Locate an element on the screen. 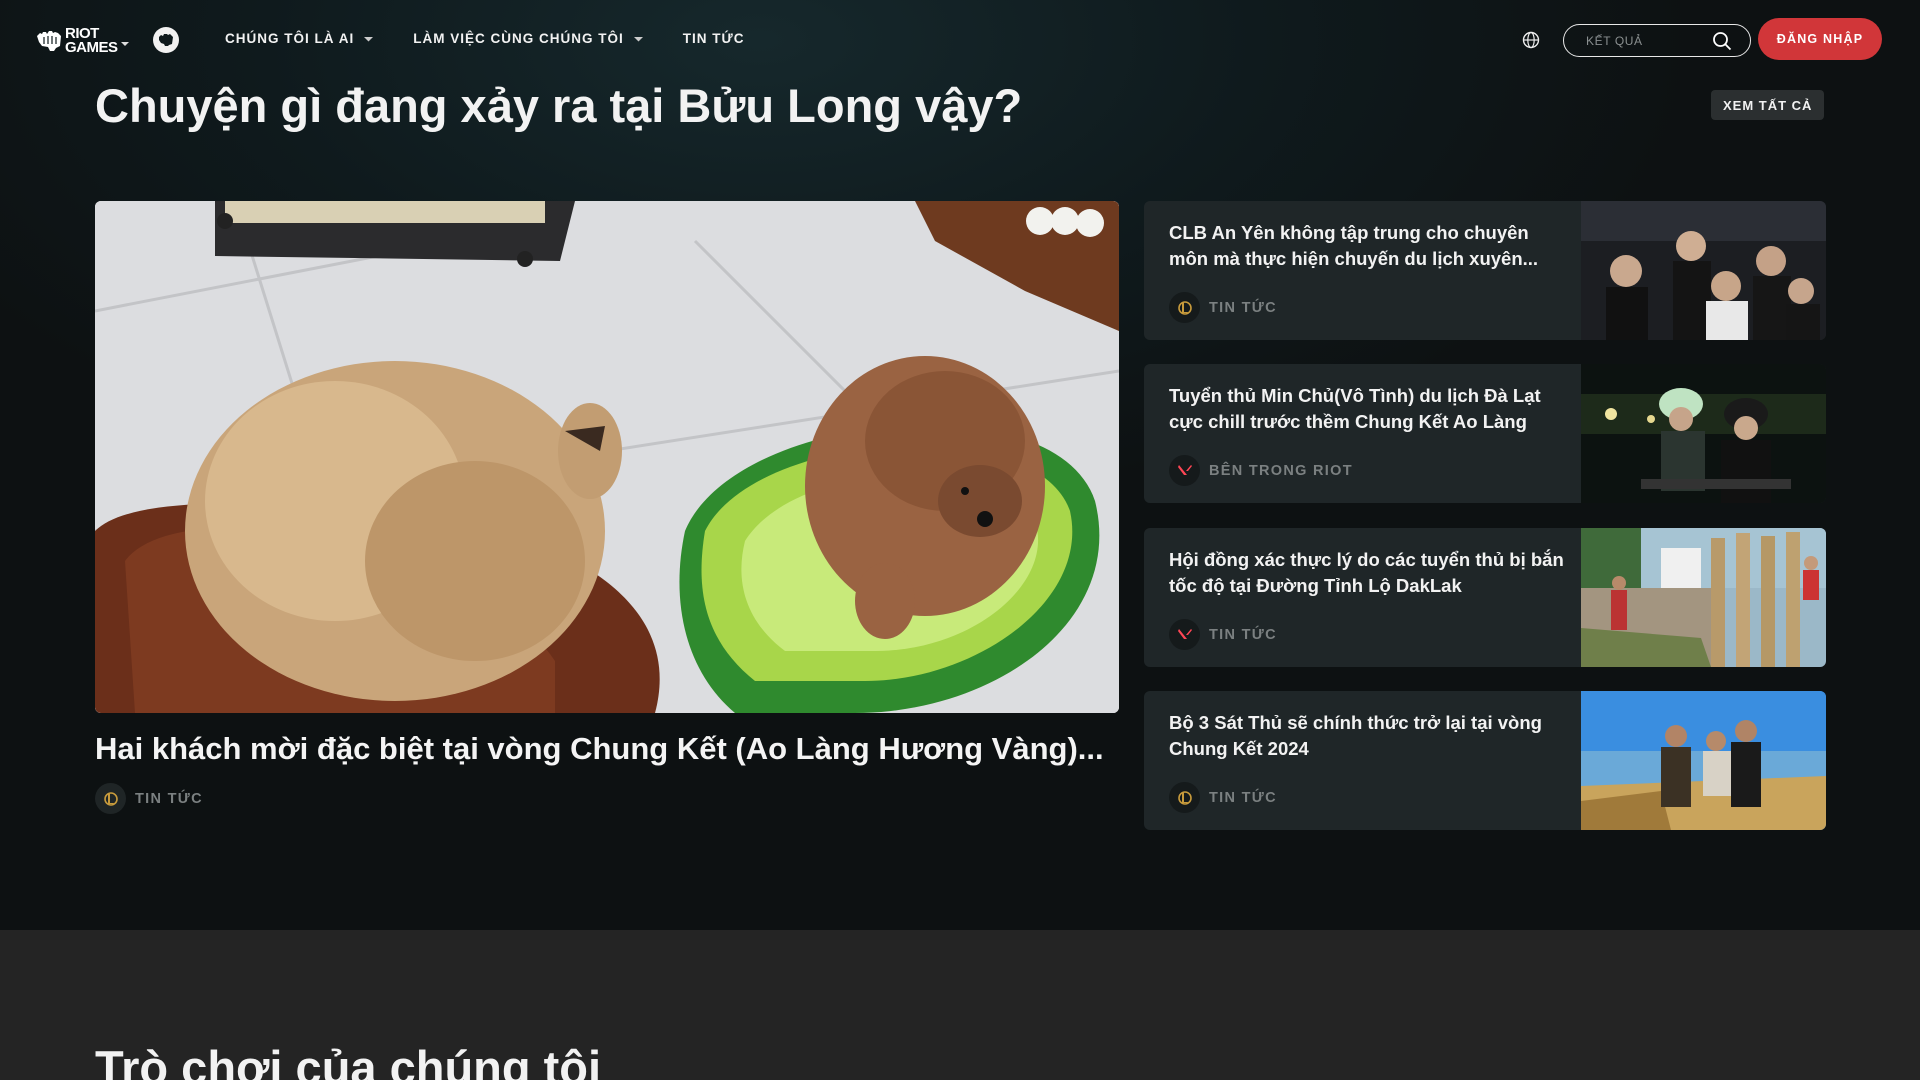  globe-icon is located at coordinates (1531, 40).